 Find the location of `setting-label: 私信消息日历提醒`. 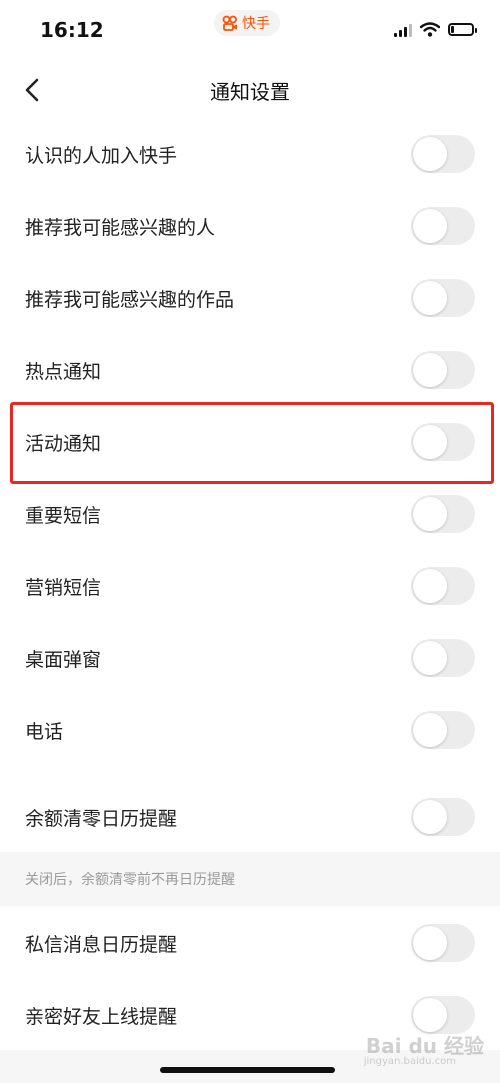

setting-label: 私信消息日历提醒 is located at coordinates (101, 944).